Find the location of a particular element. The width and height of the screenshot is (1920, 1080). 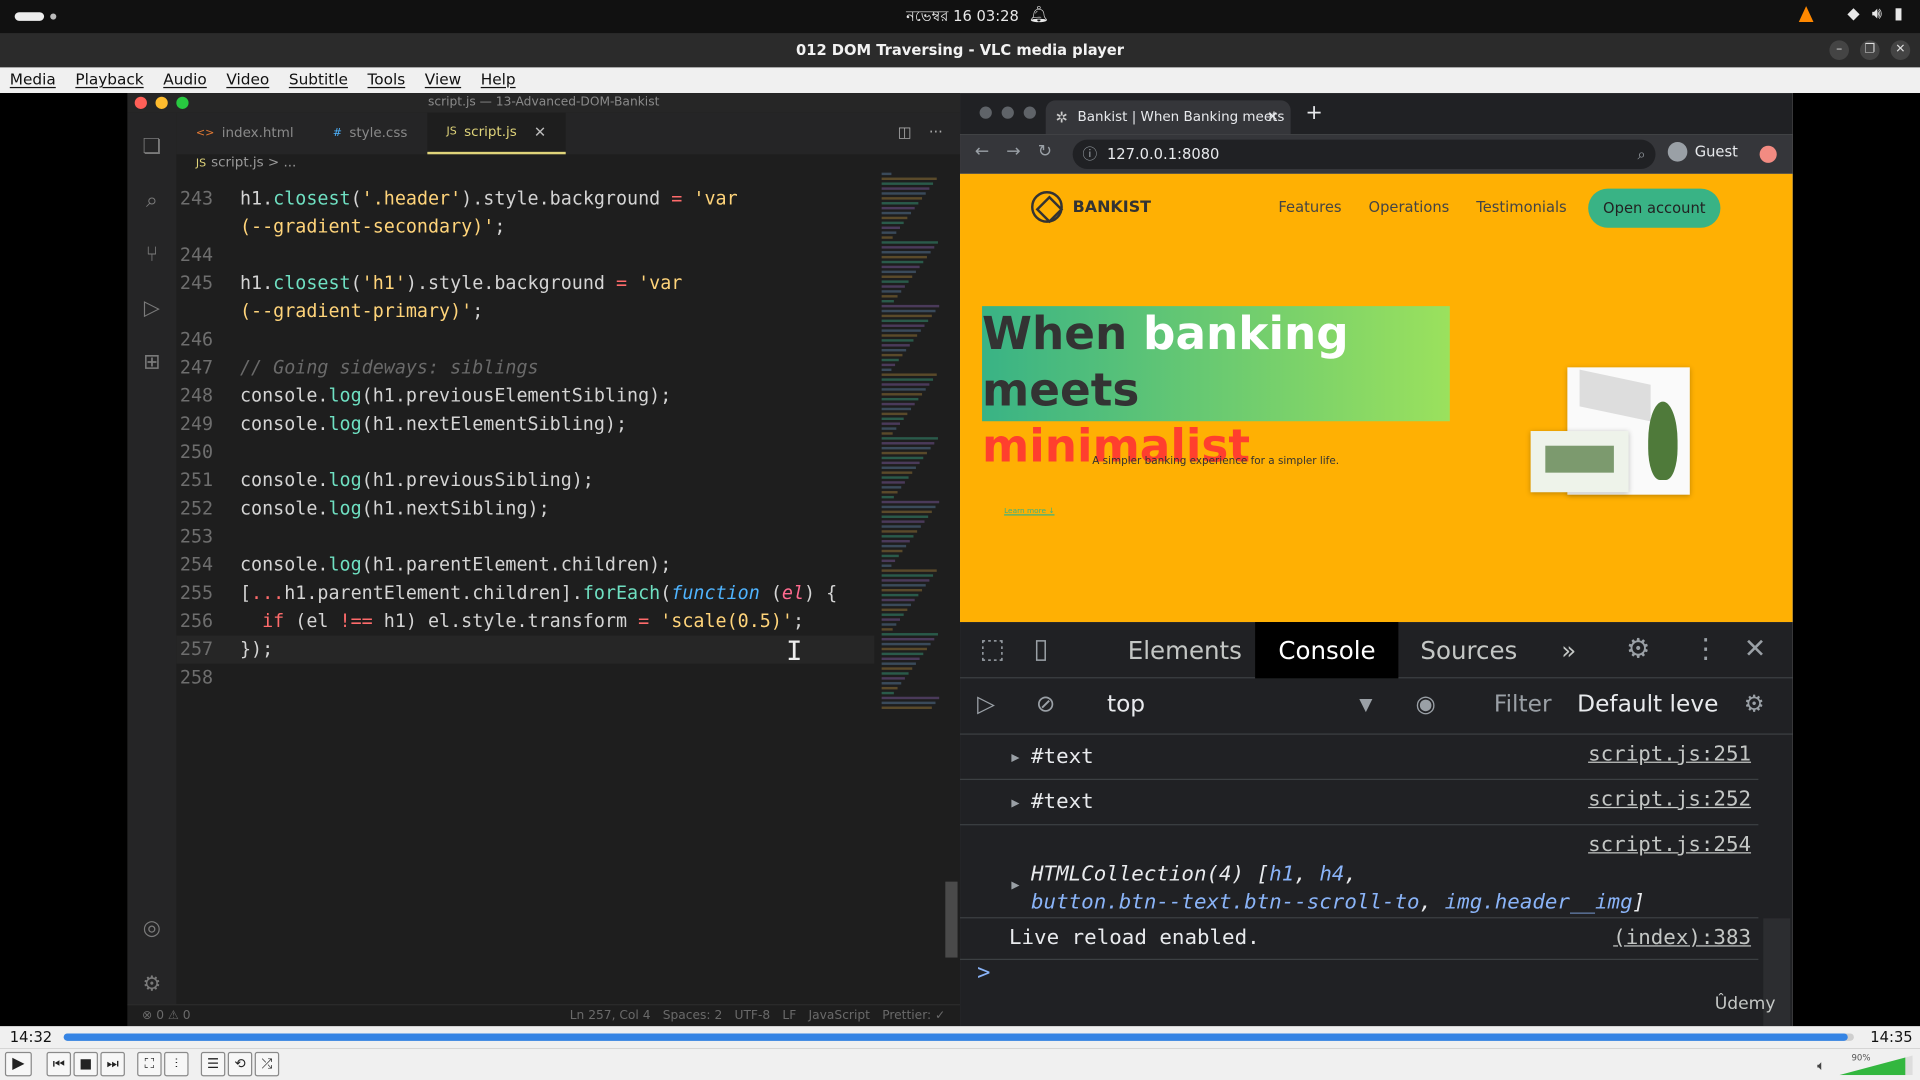

js-file-icon: JS is located at coordinates (451, 132).